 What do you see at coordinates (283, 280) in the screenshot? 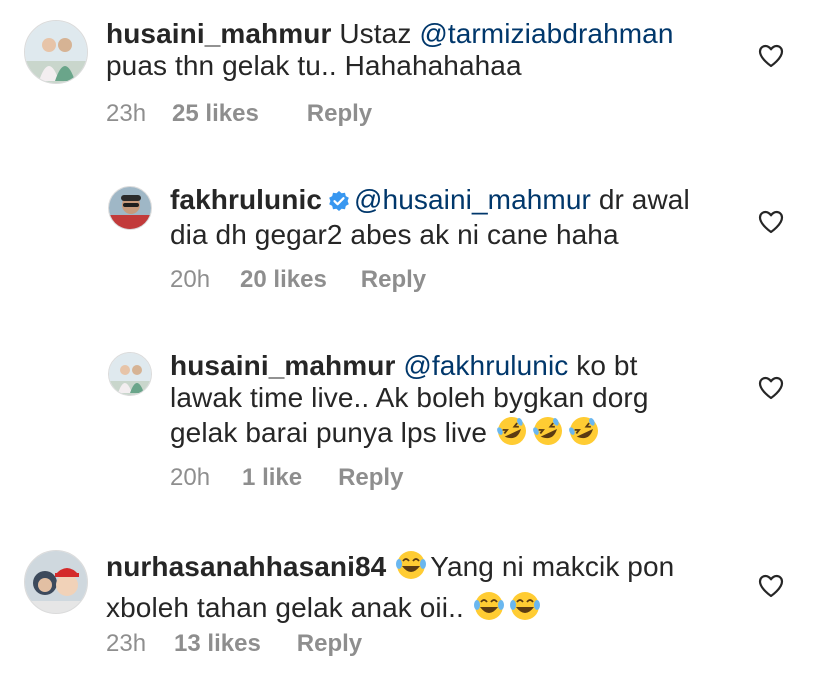
I see `likes-count: 20 likes` at bounding box center [283, 280].